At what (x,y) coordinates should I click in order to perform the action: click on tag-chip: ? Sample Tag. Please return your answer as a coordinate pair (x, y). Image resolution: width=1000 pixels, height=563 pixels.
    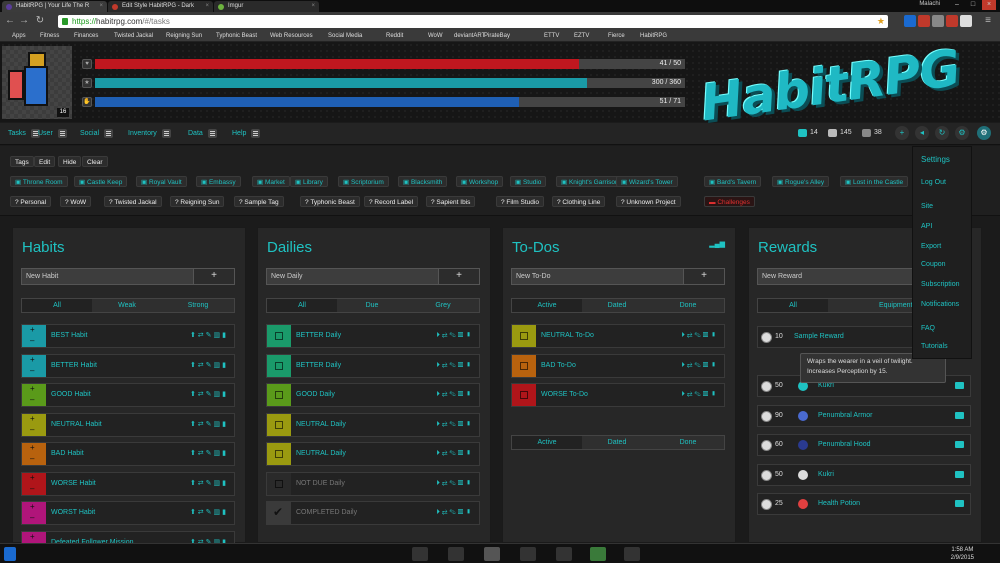
    Looking at the image, I should click on (259, 201).